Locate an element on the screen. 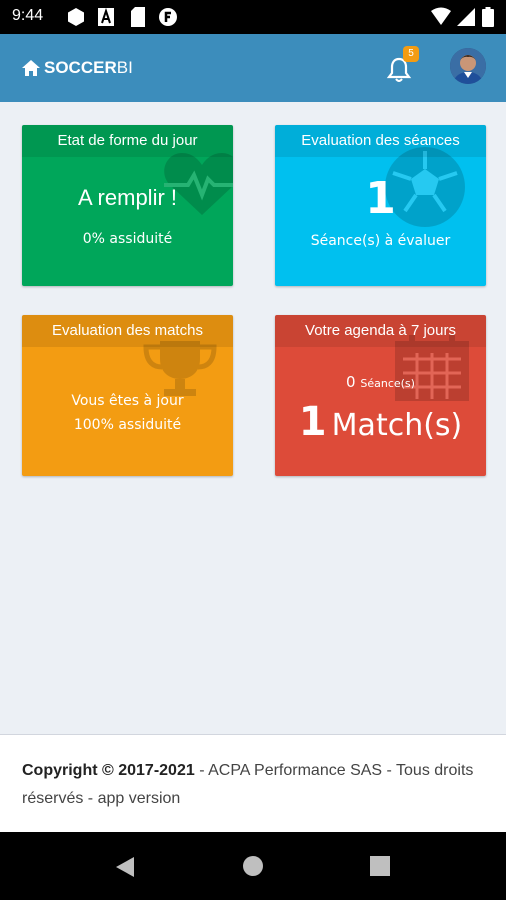 The image size is (506, 900). brand-suffix: BI is located at coordinates (124, 67).